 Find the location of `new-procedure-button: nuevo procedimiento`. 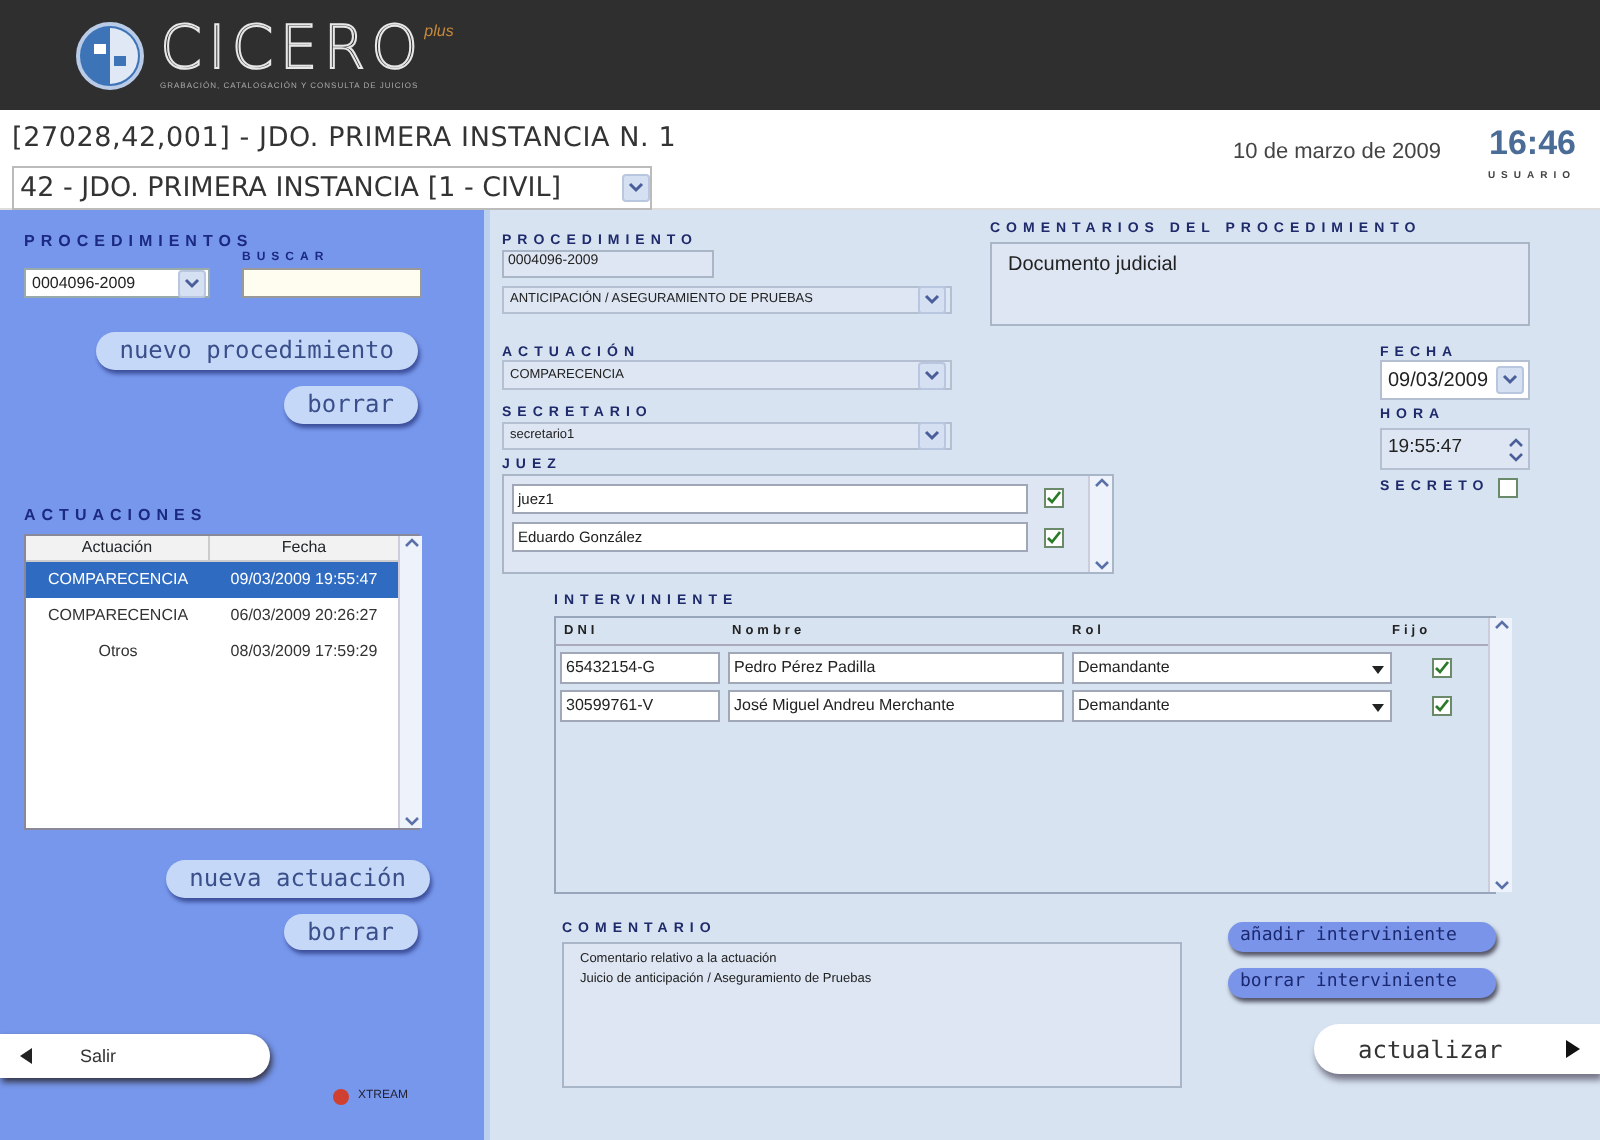

new-procedure-button: nuevo procedimiento is located at coordinates (256, 351).